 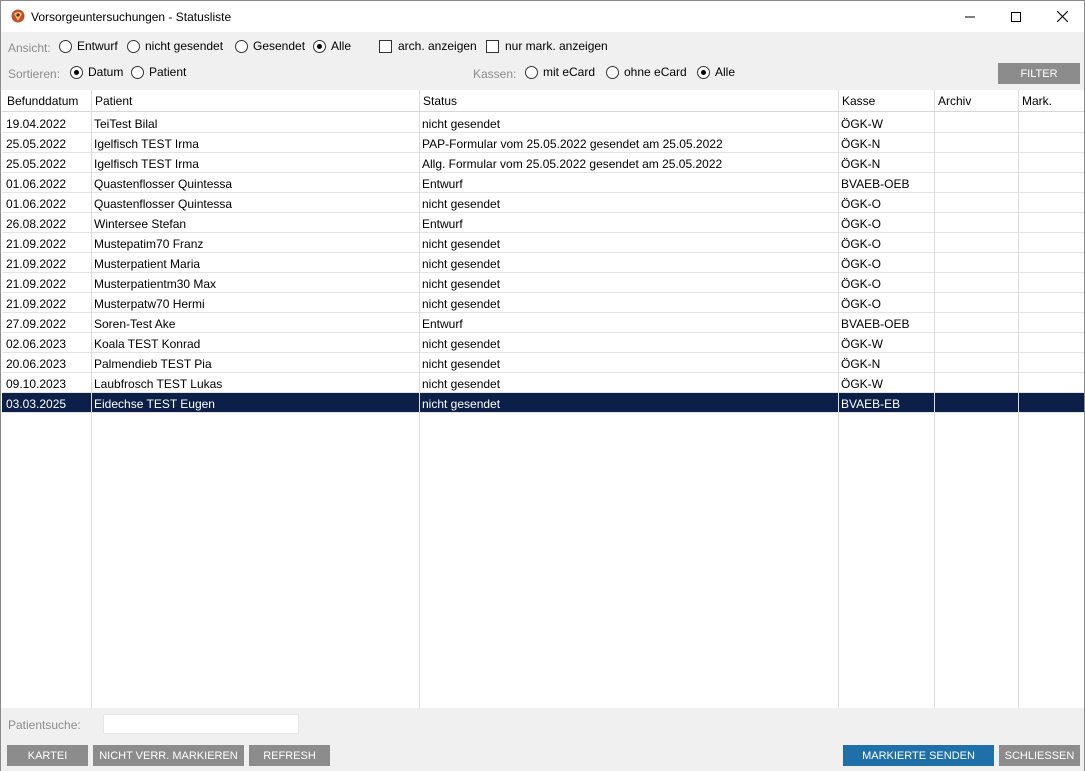 What do you see at coordinates (970, 16) in the screenshot?
I see `minimize-button` at bounding box center [970, 16].